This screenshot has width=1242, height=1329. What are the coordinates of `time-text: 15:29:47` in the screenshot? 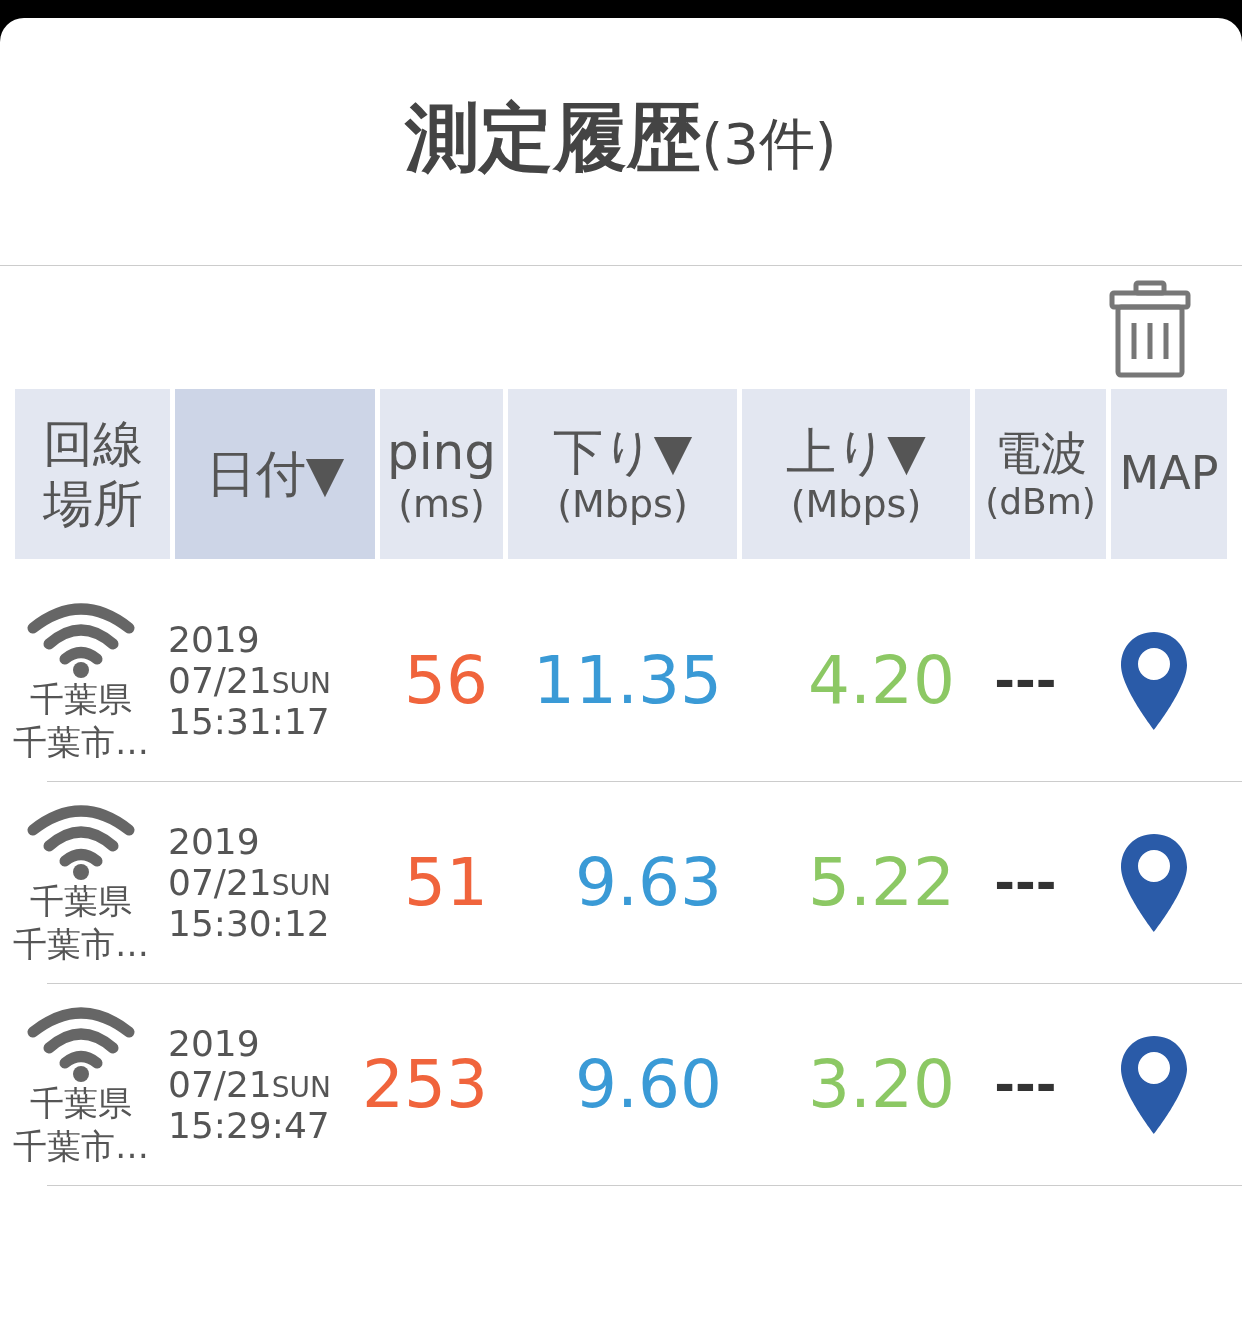 It's located at (249, 1125).